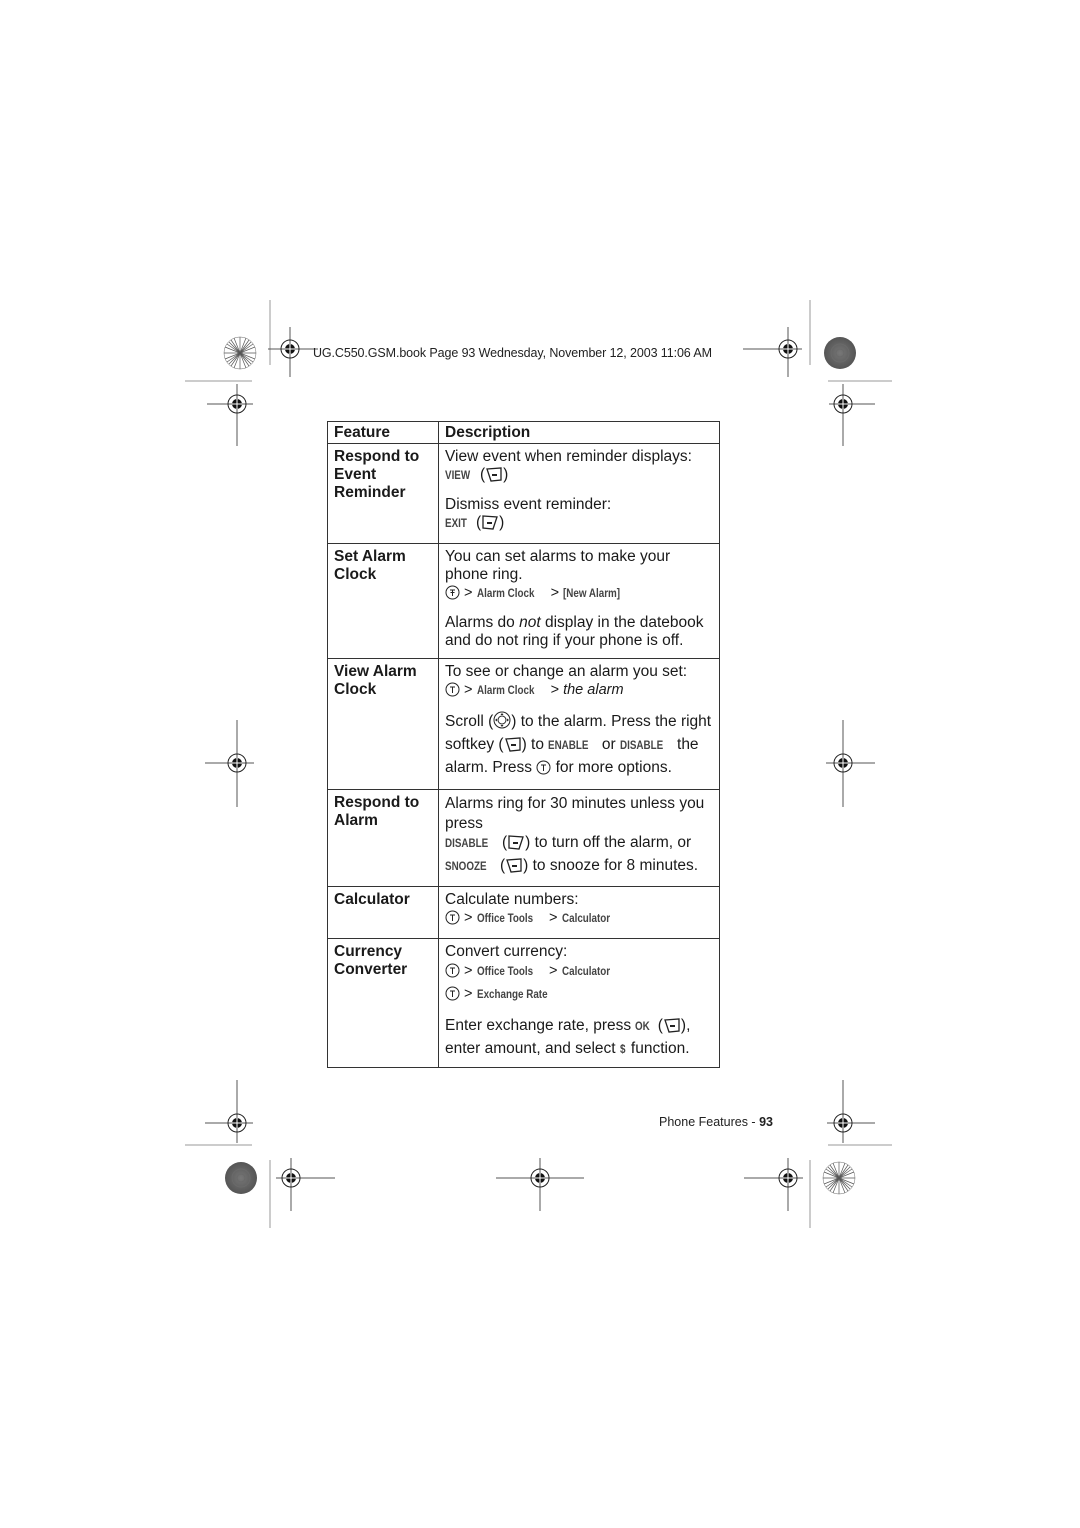 Image resolution: width=1080 pixels, height=1528 pixels. I want to click on table-header-row: Feature Description, so click(523, 432).